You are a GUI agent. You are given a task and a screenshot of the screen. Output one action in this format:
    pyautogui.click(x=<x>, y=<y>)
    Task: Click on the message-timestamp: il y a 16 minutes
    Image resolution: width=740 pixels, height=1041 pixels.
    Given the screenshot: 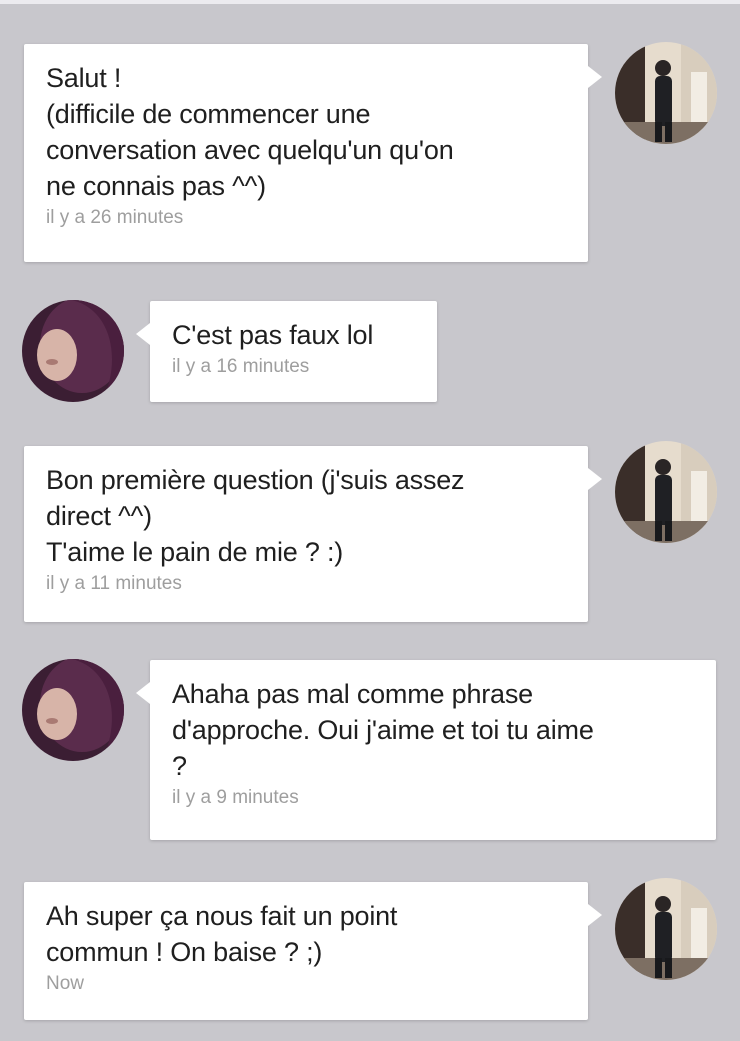 What is the action you would take?
    pyautogui.click(x=241, y=366)
    